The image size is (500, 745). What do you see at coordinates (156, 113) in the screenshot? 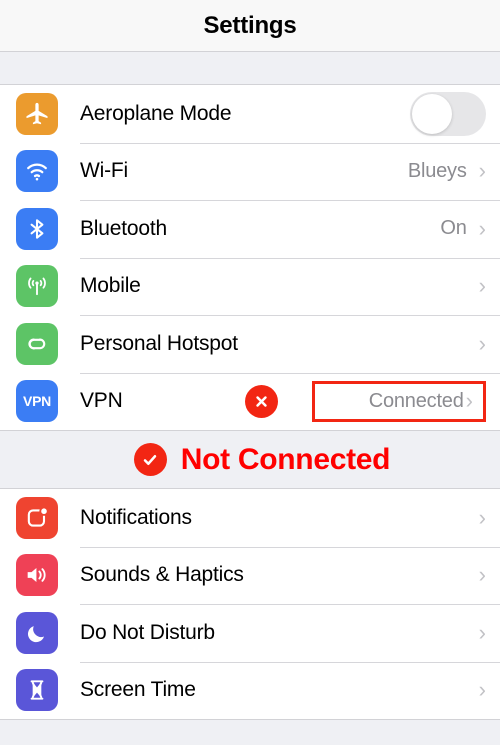
I see `settings-row-label: Aeroplane Mode` at bounding box center [156, 113].